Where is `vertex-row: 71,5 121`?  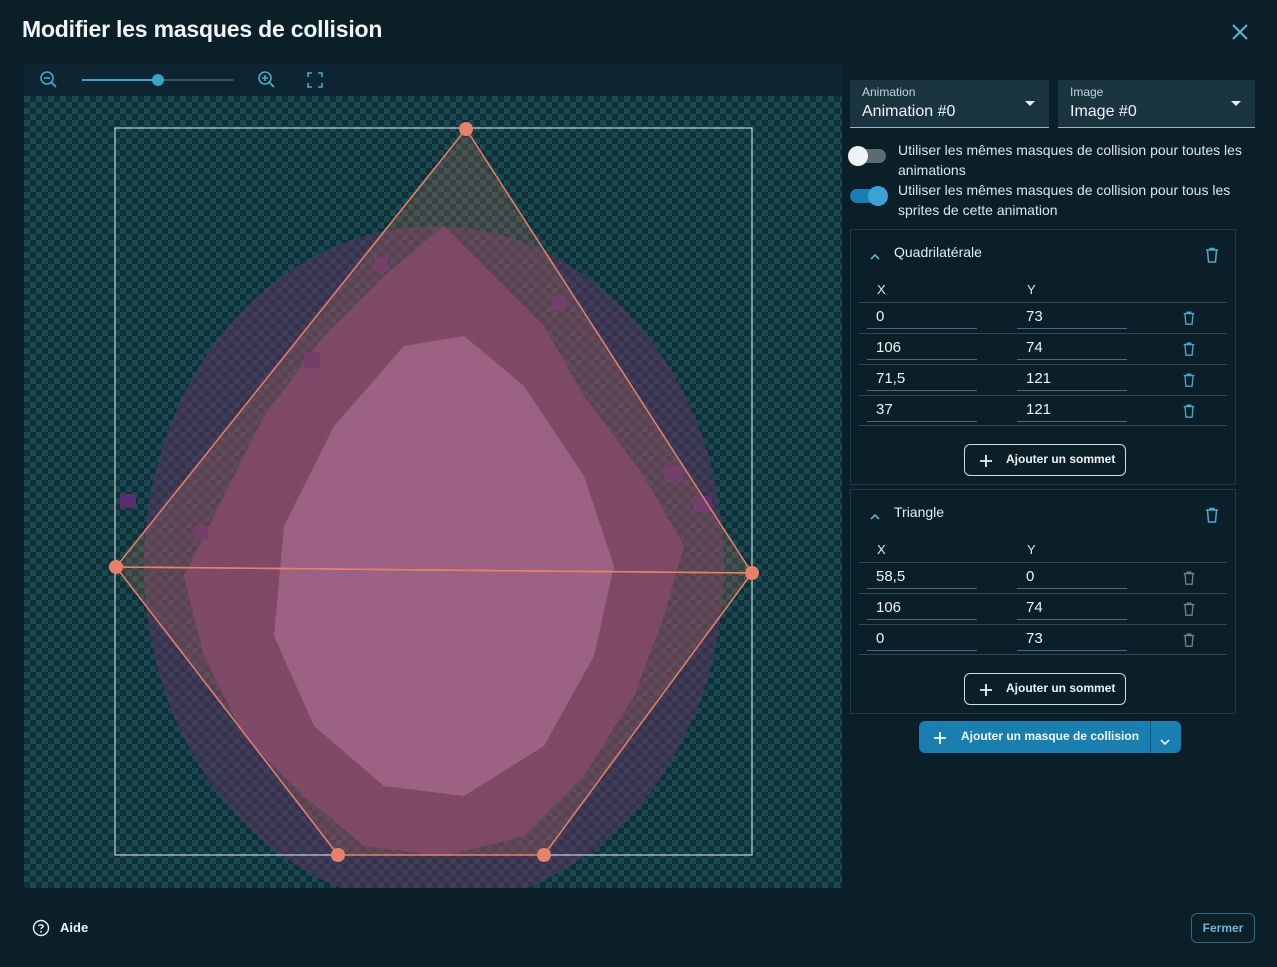 vertex-row: 71,5 121 is located at coordinates (1043, 379).